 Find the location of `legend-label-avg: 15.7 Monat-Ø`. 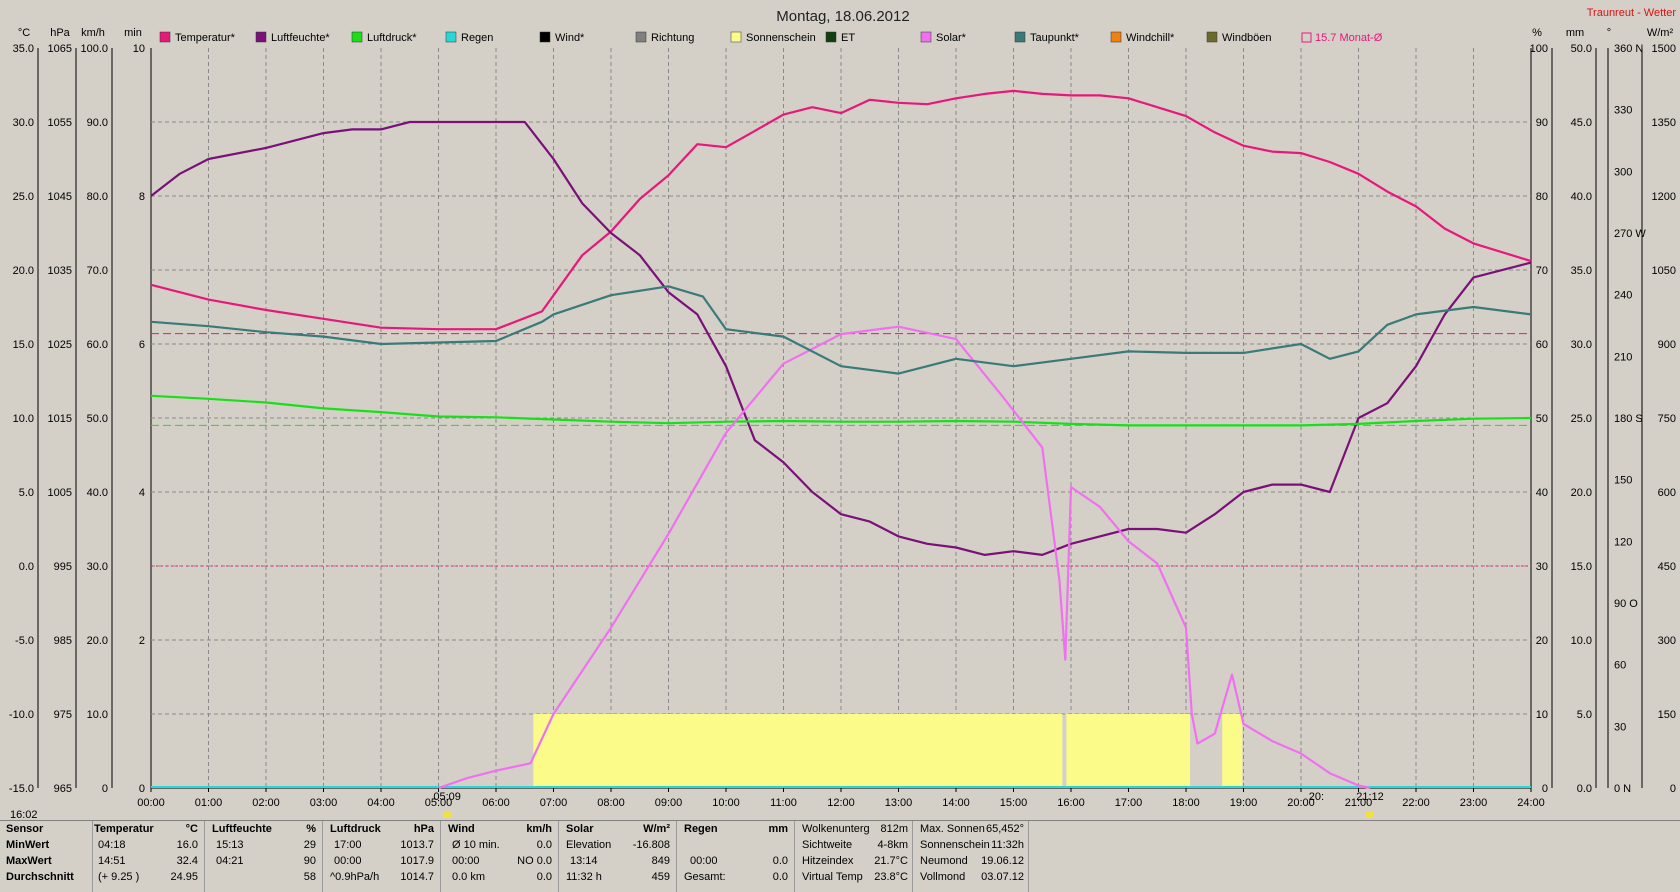

legend-label-avg: 15.7 Monat-Ø is located at coordinates (1349, 38).